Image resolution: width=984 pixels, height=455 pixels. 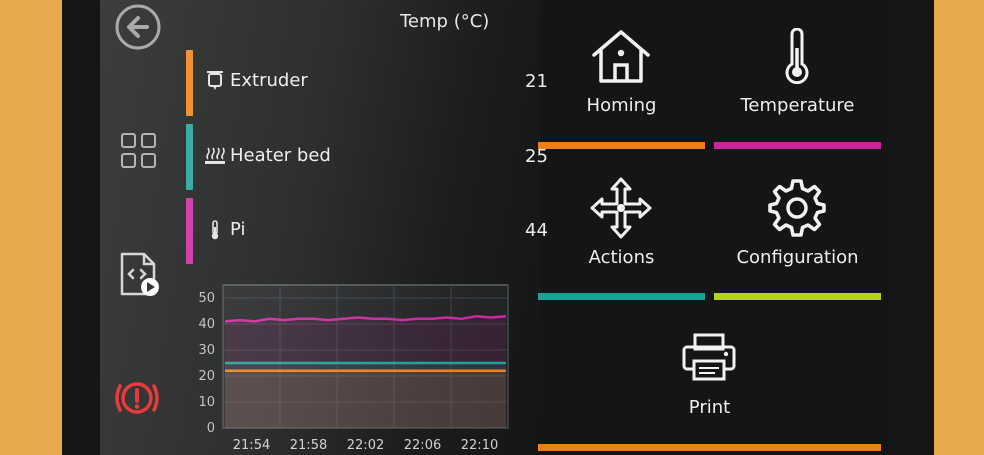 What do you see at coordinates (269, 80) in the screenshot?
I see `heater-name: Extruder` at bounding box center [269, 80].